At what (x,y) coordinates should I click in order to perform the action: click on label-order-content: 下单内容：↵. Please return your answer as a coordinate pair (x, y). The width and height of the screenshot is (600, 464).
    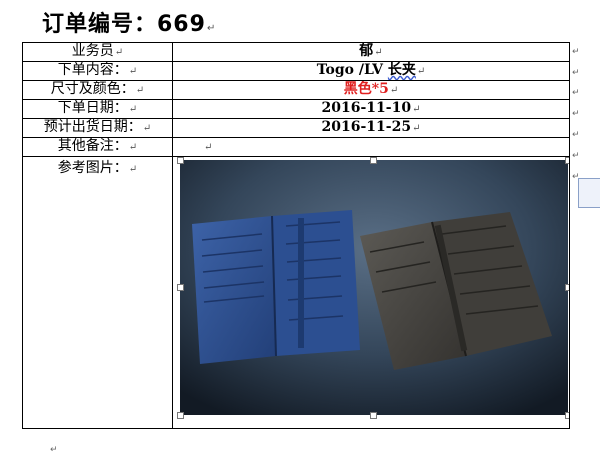
    Looking at the image, I should click on (97, 71).